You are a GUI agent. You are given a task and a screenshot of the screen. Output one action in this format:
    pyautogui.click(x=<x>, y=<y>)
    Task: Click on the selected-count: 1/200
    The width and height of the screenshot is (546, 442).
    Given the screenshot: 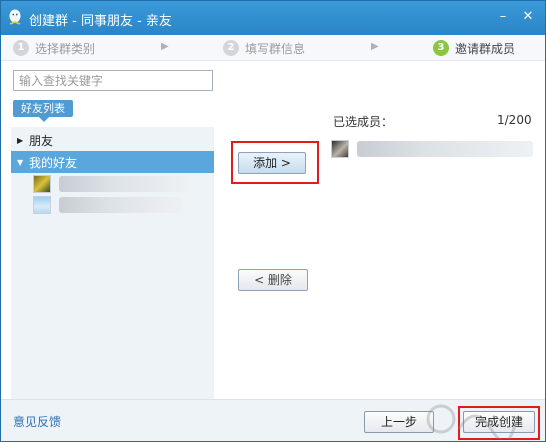 What is the action you would take?
    pyautogui.click(x=514, y=120)
    